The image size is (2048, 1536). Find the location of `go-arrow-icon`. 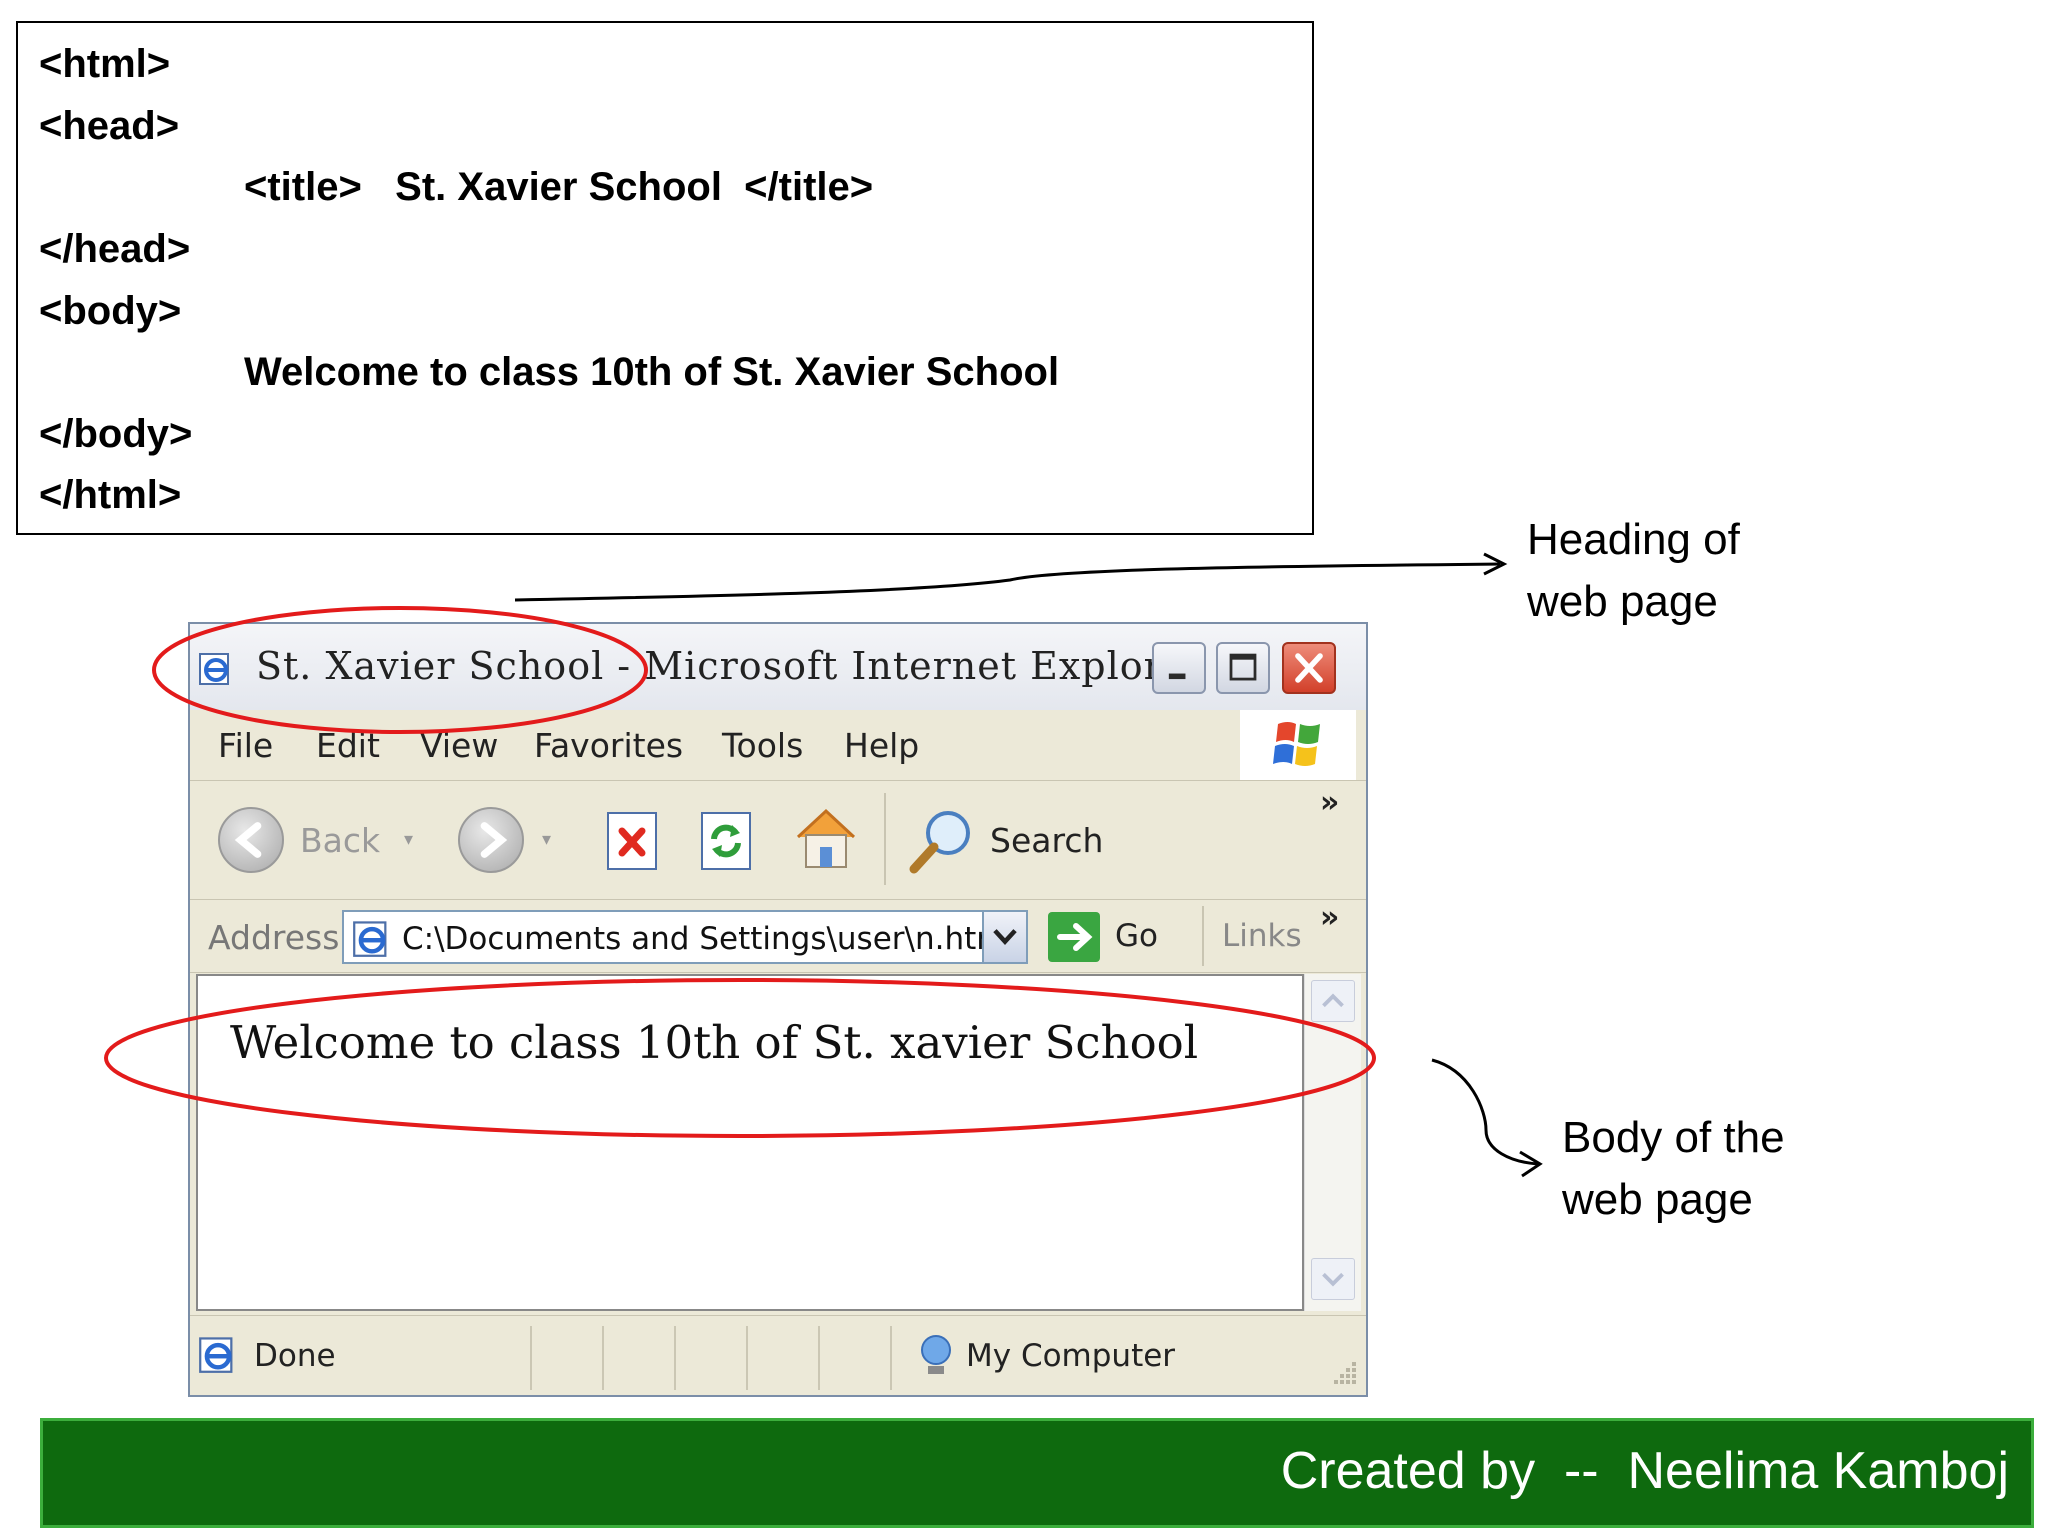

go-arrow-icon is located at coordinates (1075, 937).